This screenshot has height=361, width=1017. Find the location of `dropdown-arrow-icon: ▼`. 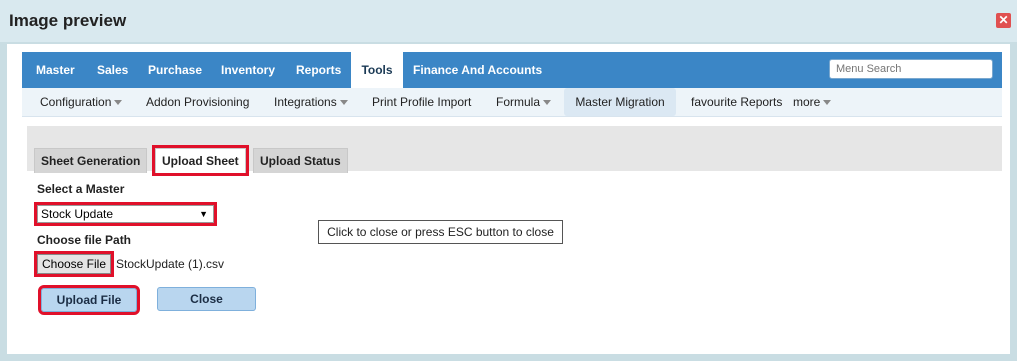

dropdown-arrow-icon: ▼ is located at coordinates (203, 214).